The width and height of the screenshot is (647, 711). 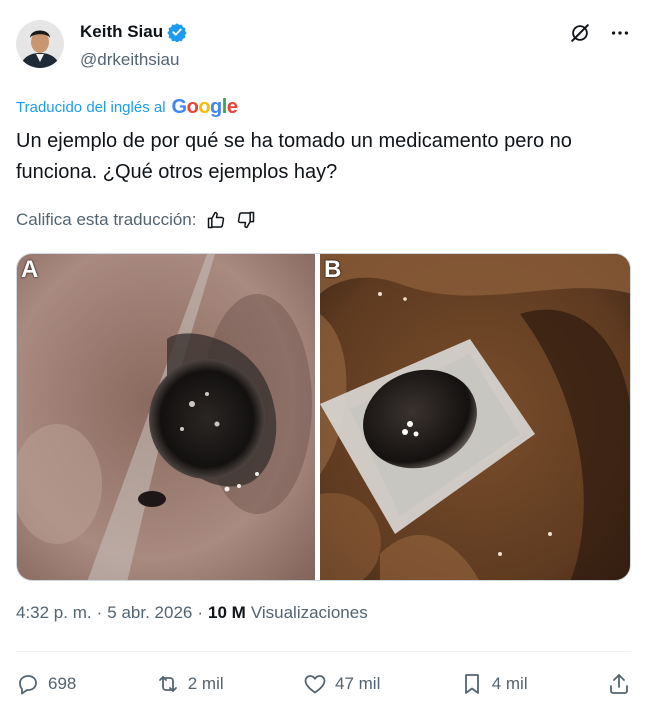 What do you see at coordinates (177, 32) in the screenshot?
I see `verified-badge-icon` at bounding box center [177, 32].